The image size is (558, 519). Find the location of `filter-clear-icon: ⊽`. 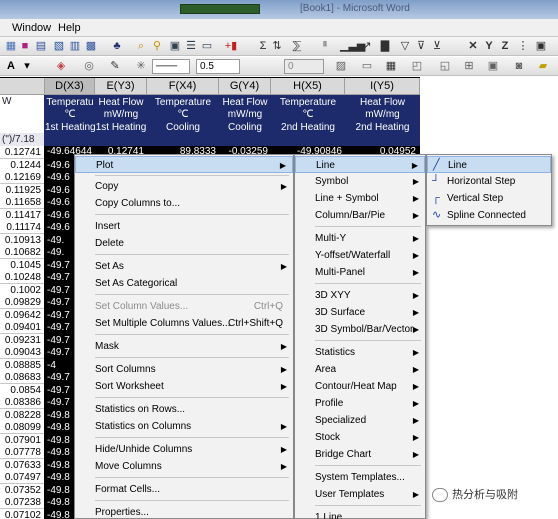

filter-clear-icon: ⊽ is located at coordinates (421, 46).